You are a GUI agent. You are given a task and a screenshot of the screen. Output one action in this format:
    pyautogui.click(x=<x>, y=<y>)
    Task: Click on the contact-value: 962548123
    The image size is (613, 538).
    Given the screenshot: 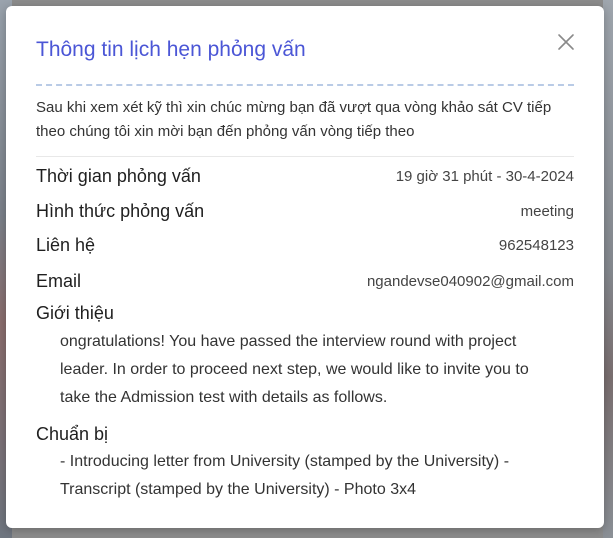 What is the action you would take?
    pyautogui.click(x=536, y=245)
    